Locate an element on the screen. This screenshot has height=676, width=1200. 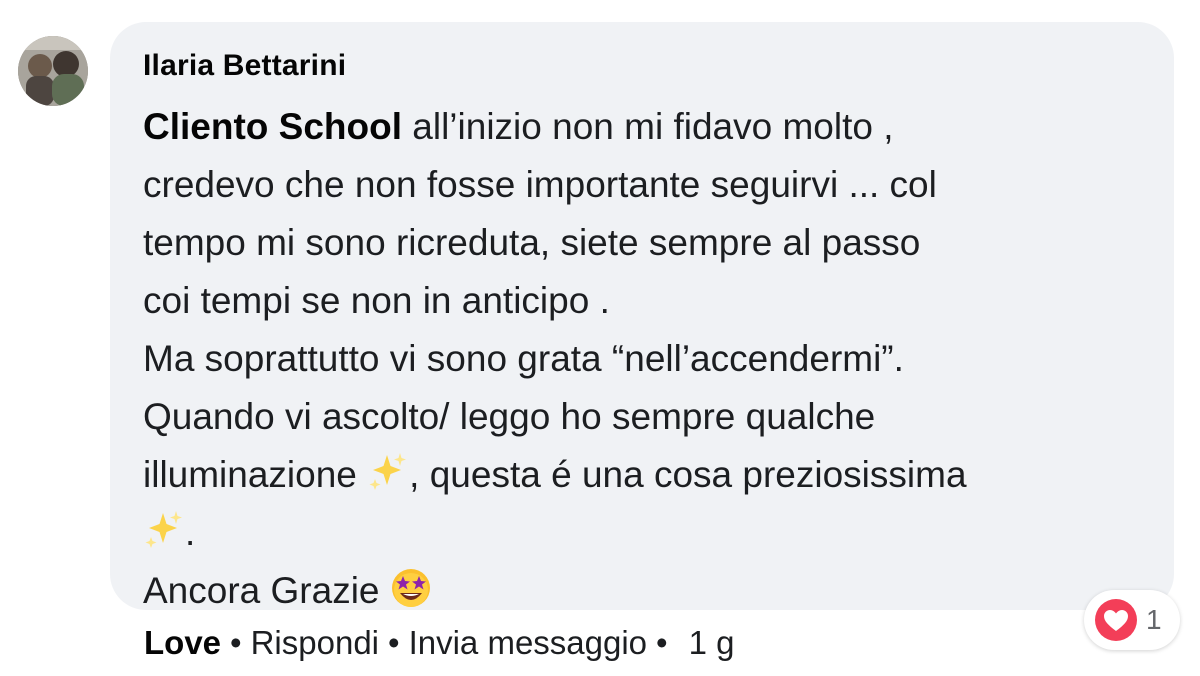
comment-text: Ancora Grazie is located at coordinates (261, 590).